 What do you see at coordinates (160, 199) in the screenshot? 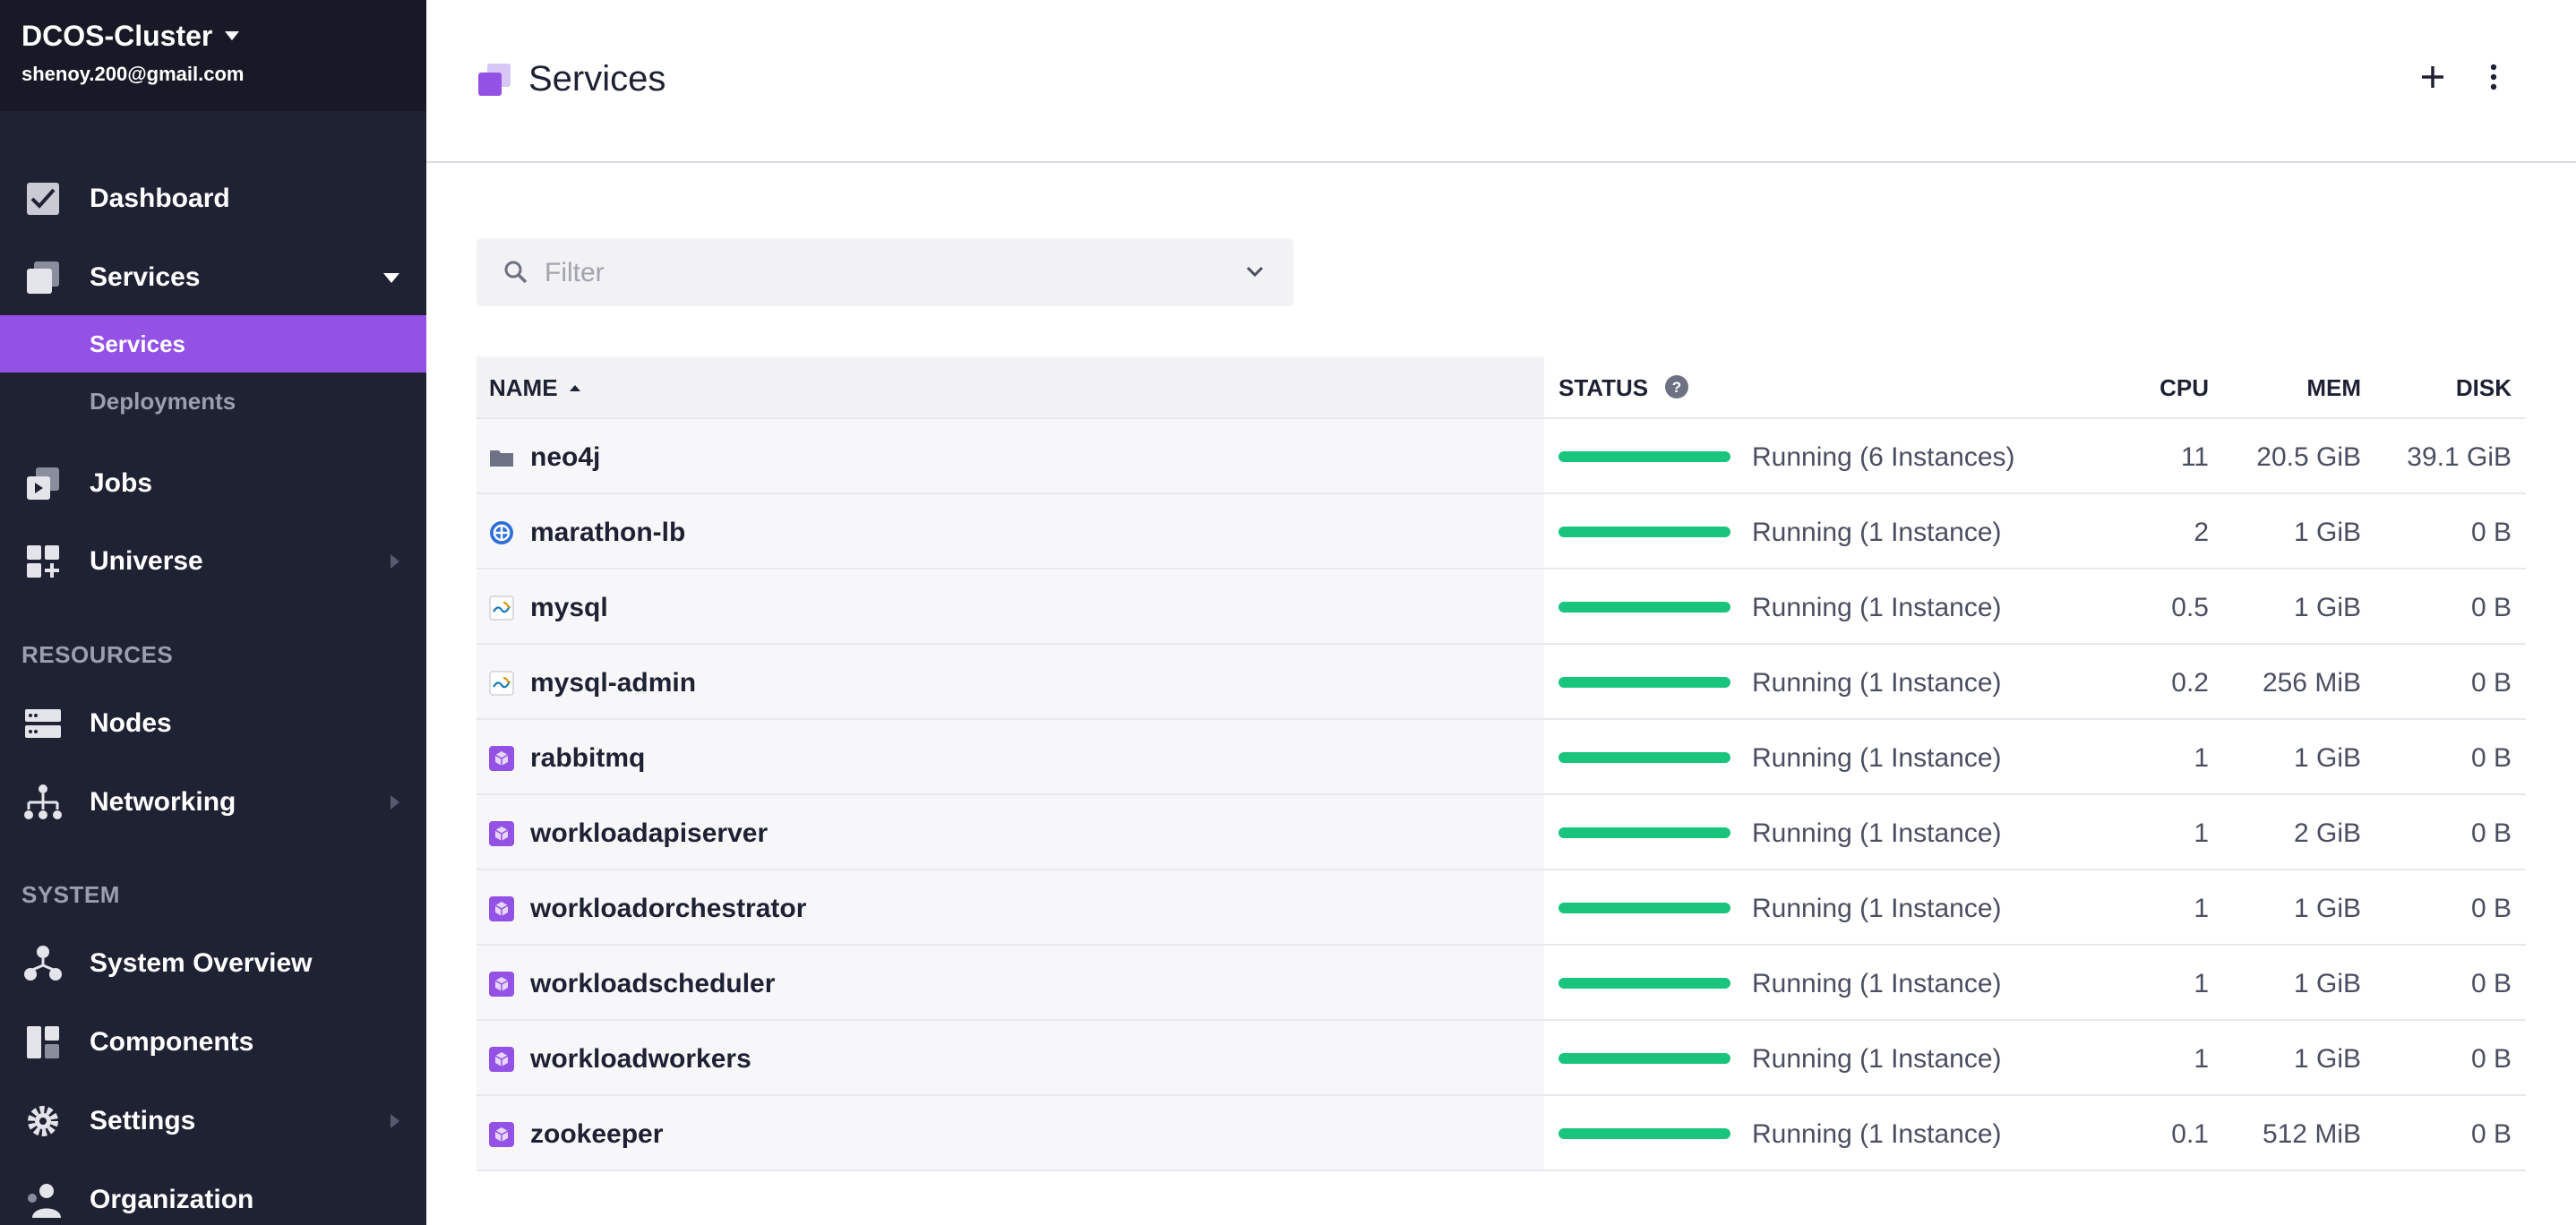
I see `sidebar-item-label: Dashboard` at bounding box center [160, 199].